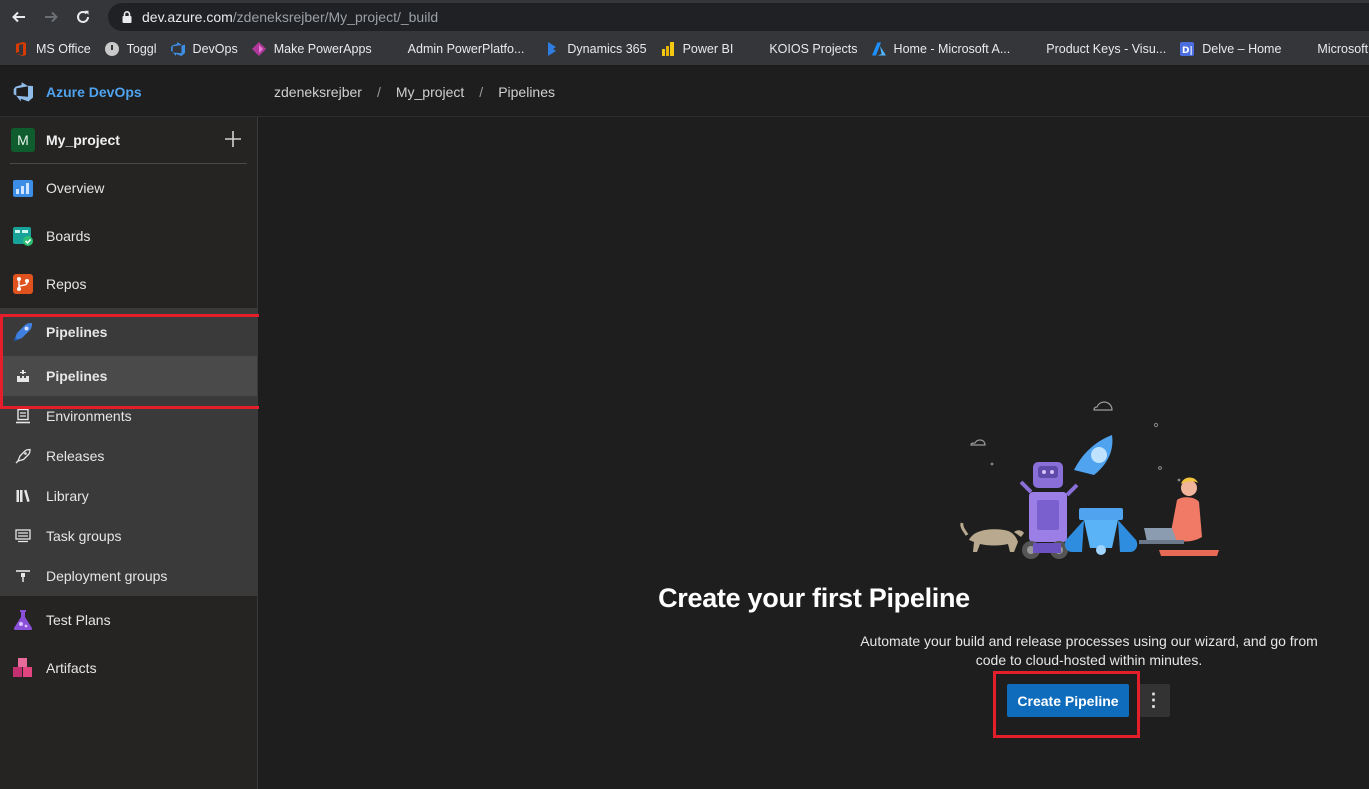 The height and width of the screenshot is (789, 1369). What do you see at coordinates (1066, 704) in the screenshot?
I see `create-pipeline-highlight-box` at bounding box center [1066, 704].